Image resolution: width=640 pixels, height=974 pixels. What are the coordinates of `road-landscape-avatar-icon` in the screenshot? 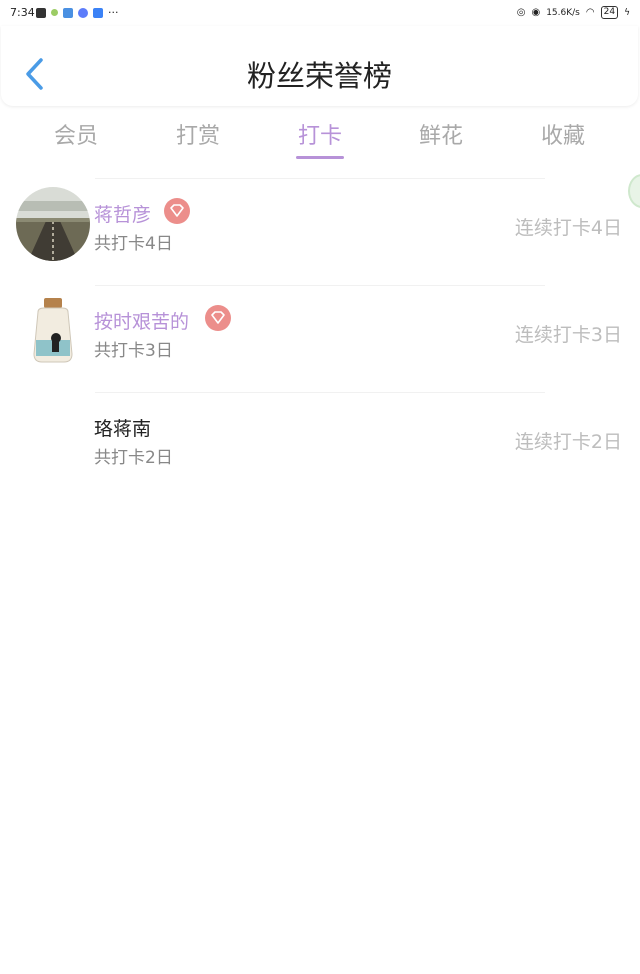 It's located at (53, 224).